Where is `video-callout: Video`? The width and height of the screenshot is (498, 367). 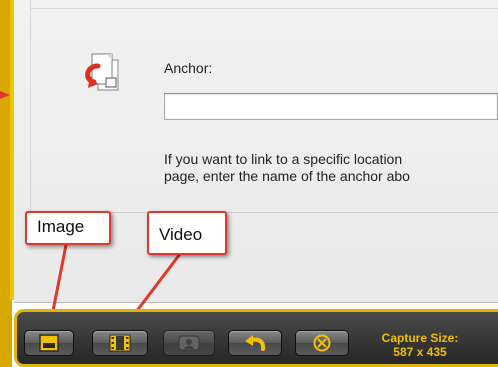
video-callout: Video is located at coordinates (187, 233).